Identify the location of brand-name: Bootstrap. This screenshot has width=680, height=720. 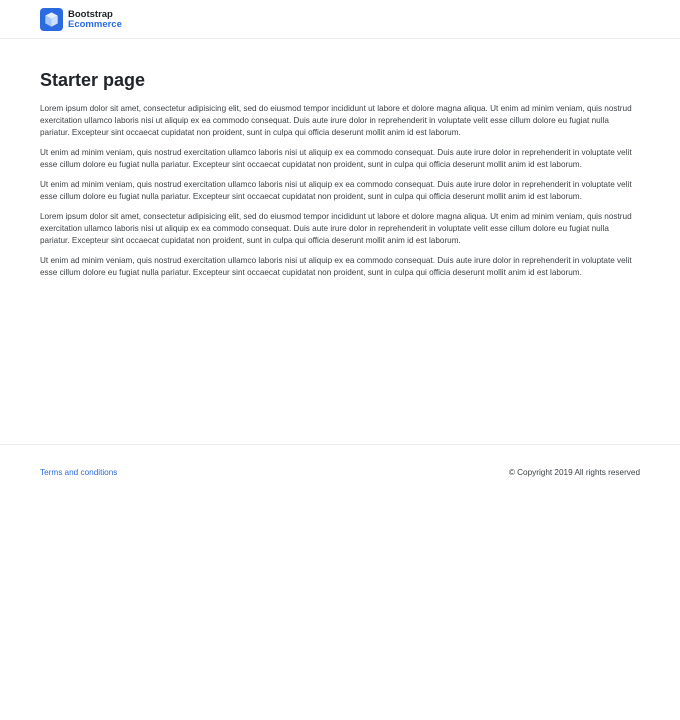
(90, 14).